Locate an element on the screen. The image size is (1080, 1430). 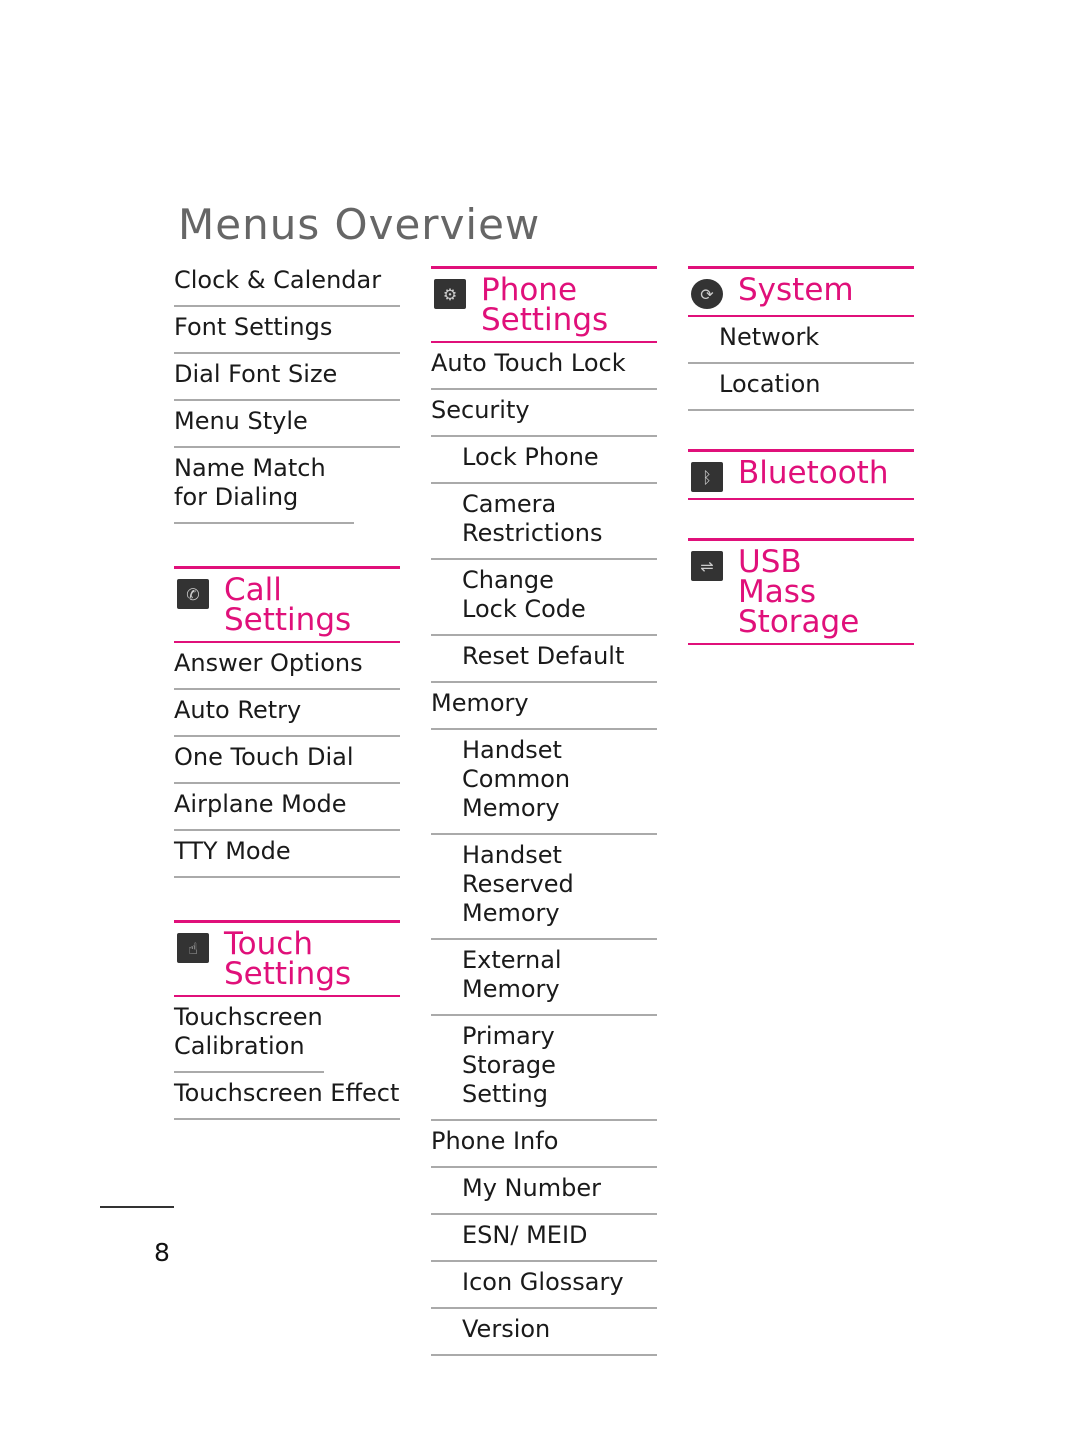
menu-item: Menu Style is located at coordinates (287, 424).